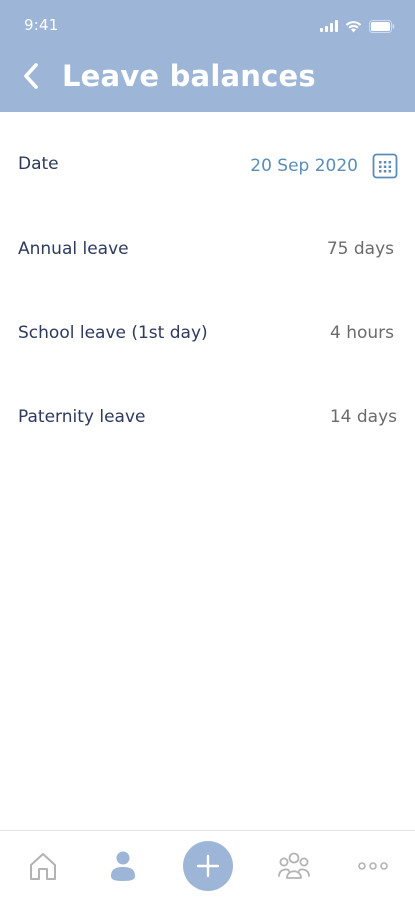  I want to click on leave-type-label: Annual leave, so click(73, 249).